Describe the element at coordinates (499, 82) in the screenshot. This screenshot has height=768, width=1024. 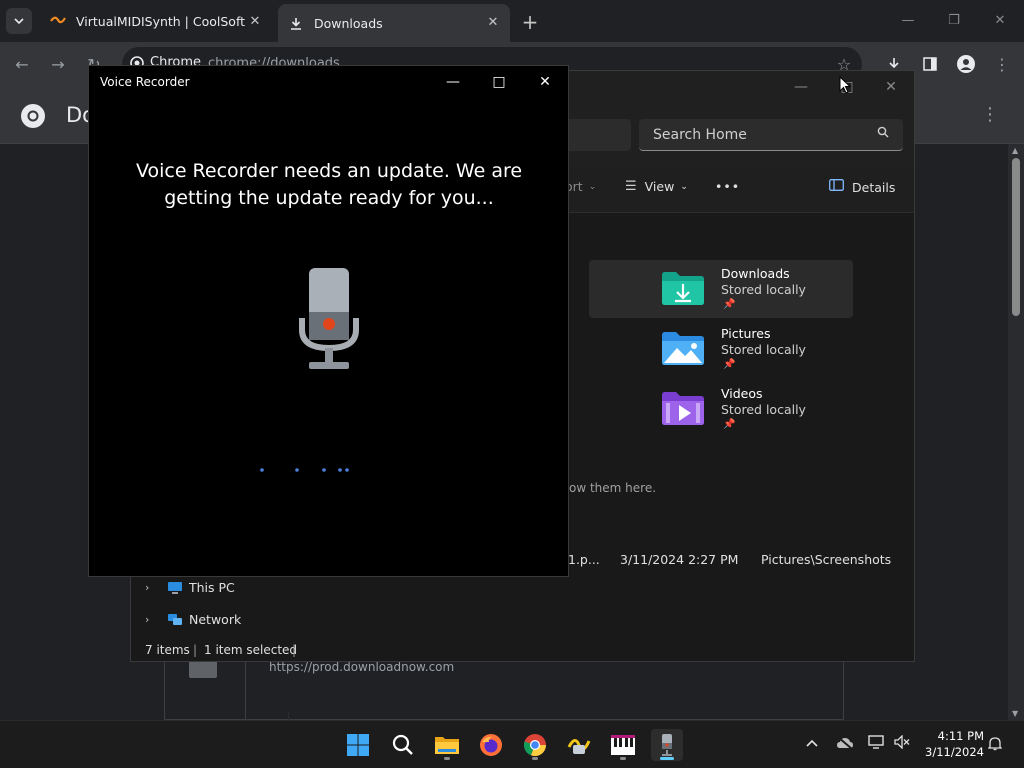
I see `maximize-icon: □` at that location.